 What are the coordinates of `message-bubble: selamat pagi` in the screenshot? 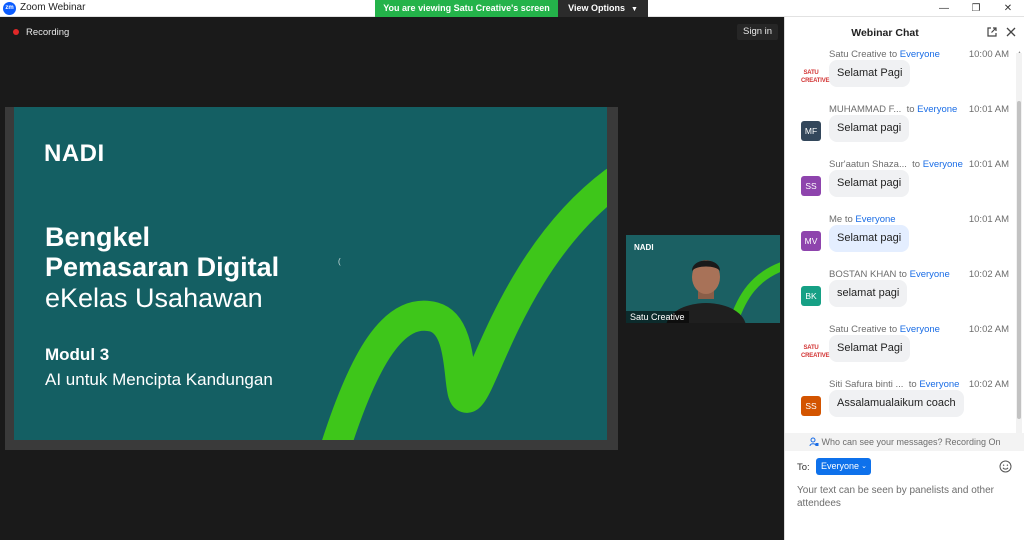 It's located at (868, 293).